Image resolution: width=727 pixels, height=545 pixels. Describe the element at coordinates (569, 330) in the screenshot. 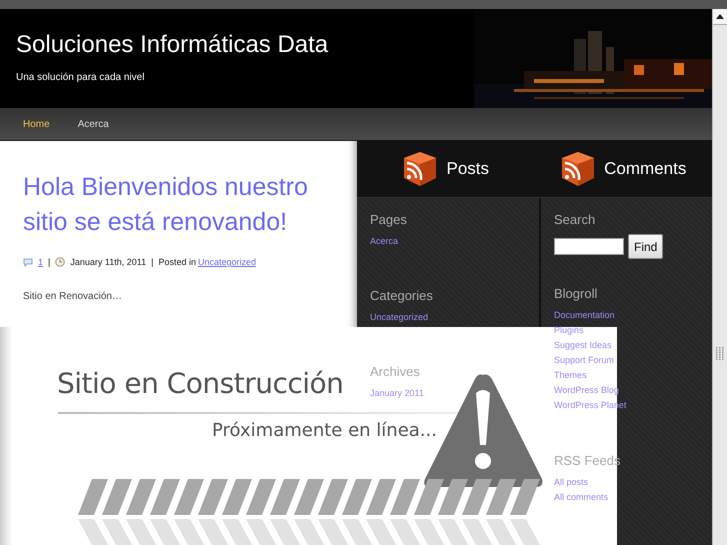

I see `sidebar-link: Plugins` at that location.